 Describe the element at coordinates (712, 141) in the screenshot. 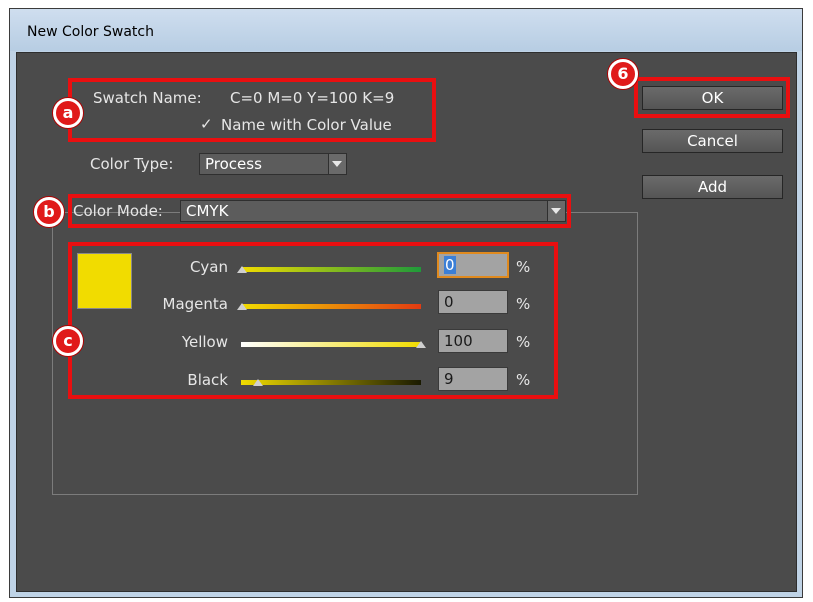

I see `cancel-button: Cancel` at that location.